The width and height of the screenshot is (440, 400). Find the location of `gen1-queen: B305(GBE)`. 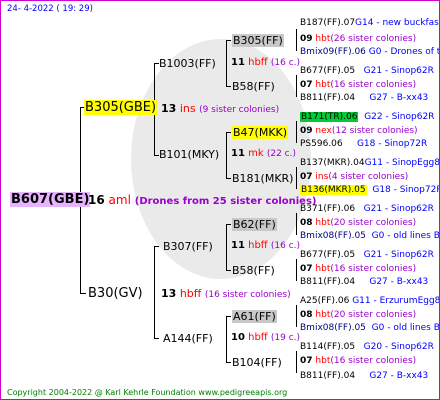

gen1-queen: B305(GBE) is located at coordinates (121, 107).